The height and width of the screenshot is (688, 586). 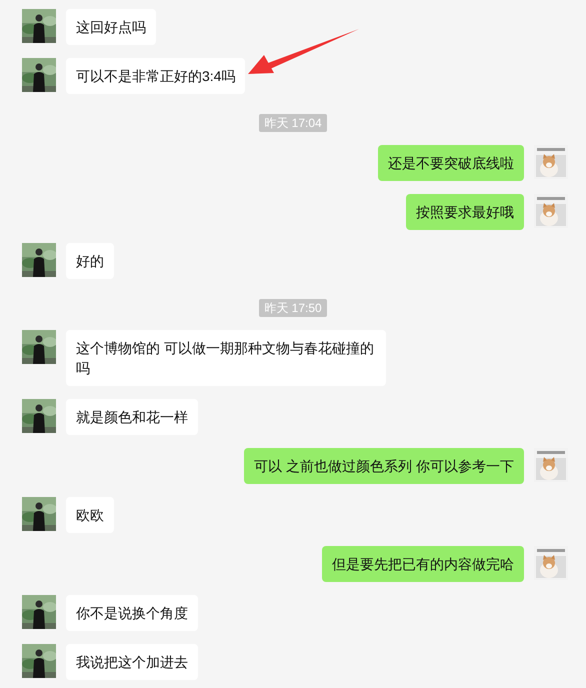 I want to click on message-bubble: 我说把这个加进去, so click(x=132, y=662).